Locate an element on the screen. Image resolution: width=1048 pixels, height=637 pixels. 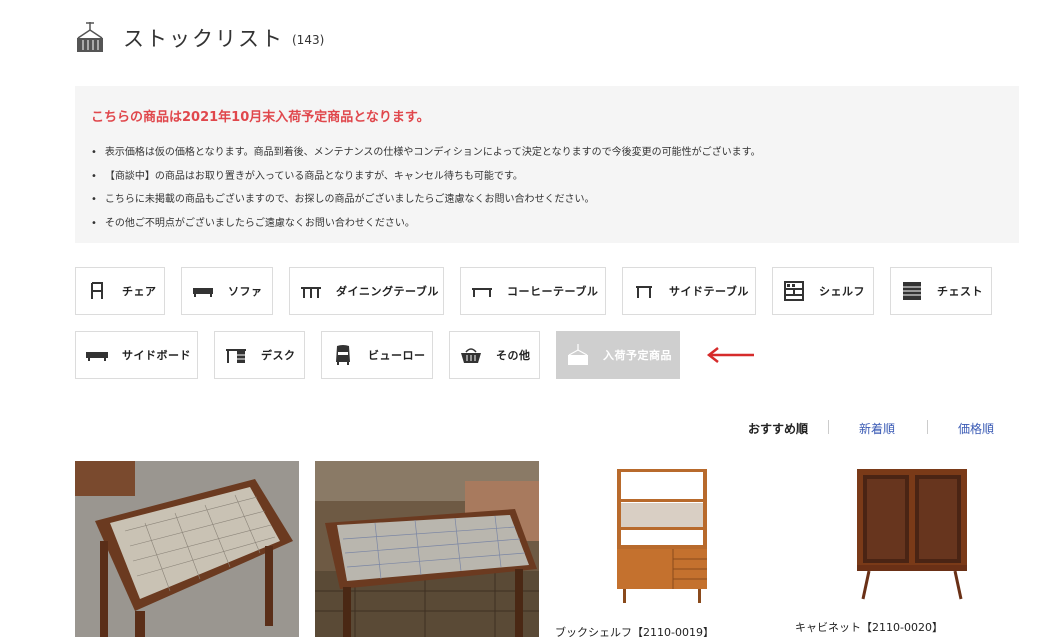
category-dining-table-button: ダイニングテーブル is located at coordinates (366, 291).